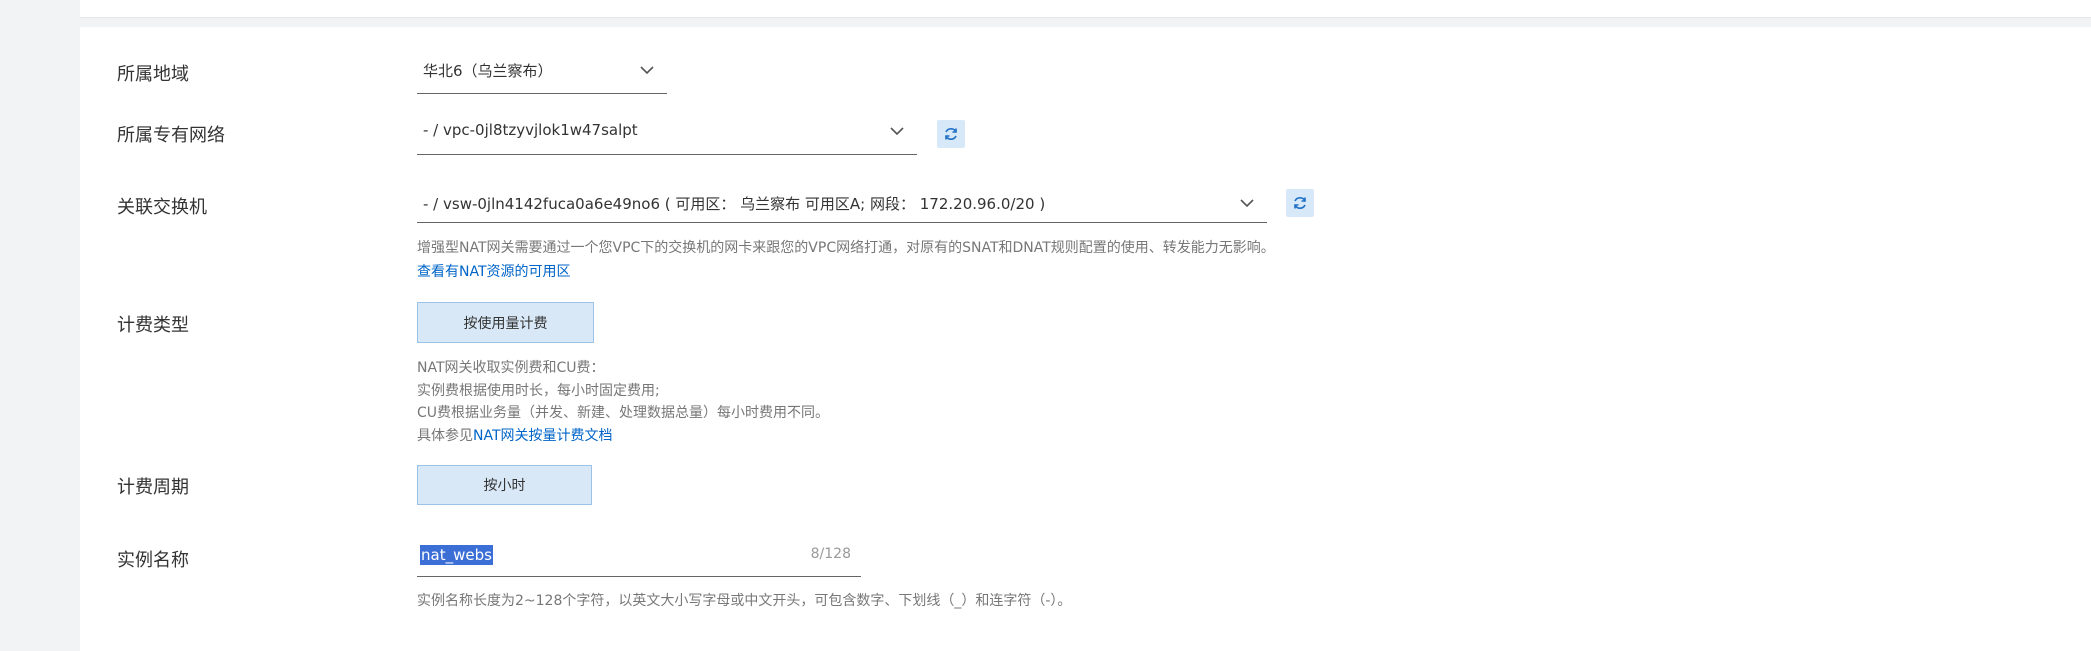 Image resolution: width=2091 pixels, height=651 pixels. What do you see at coordinates (445, 436) in the screenshot?
I see `billing-help-prefix: 具体参见` at bounding box center [445, 436].